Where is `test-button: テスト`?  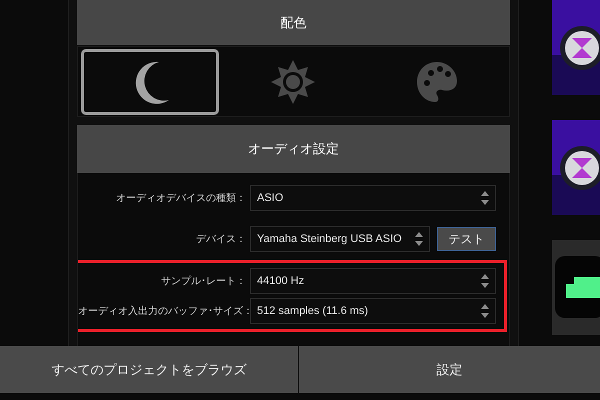
test-button: テスト is located at coordinates (466, 239).